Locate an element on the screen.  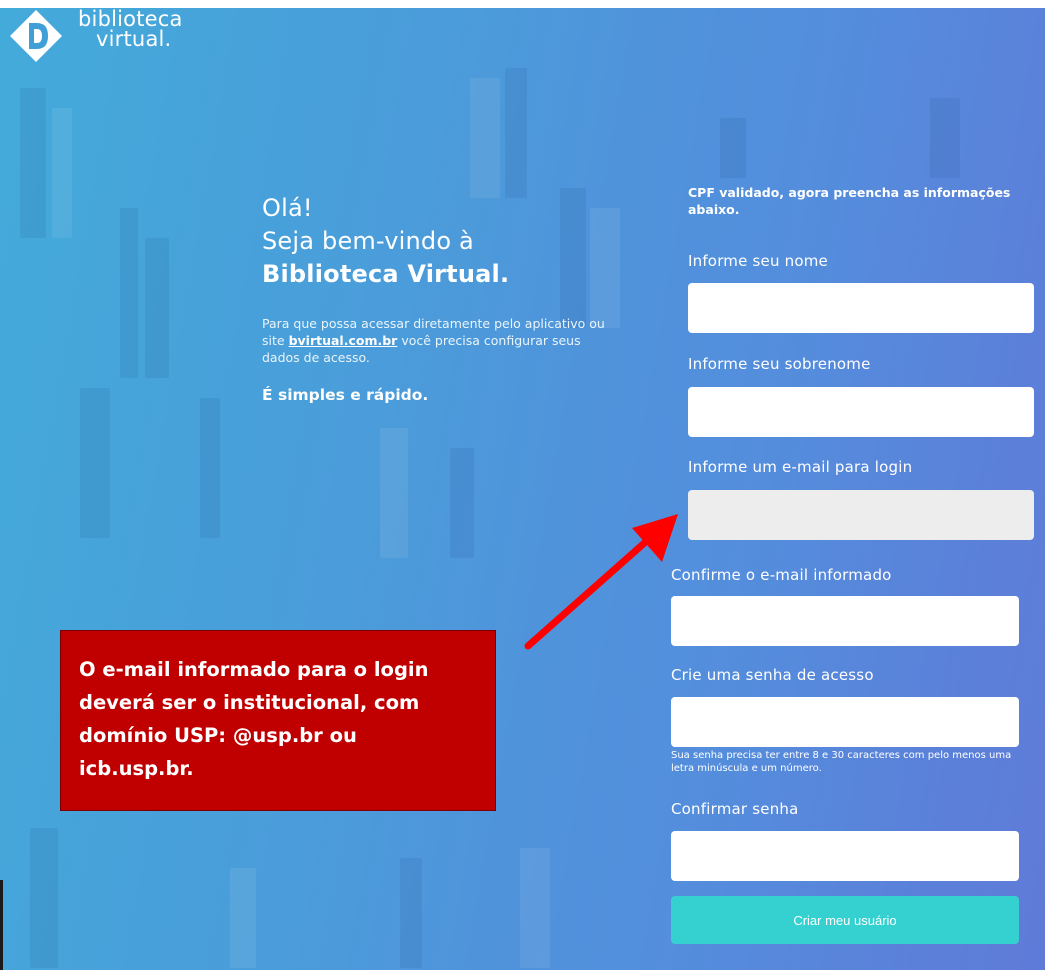
welcome-line1: Olá! is located at coordinates (287, 208).